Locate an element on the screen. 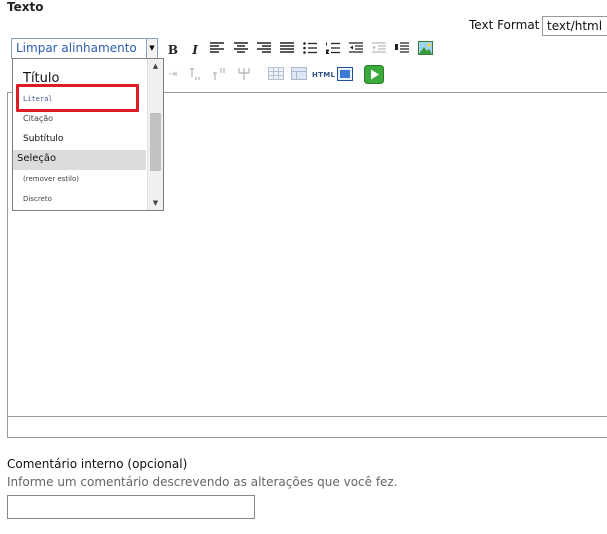 The width and height of the screenshot is (607, 534). align-left-icon is located at coordinates (217, 50).